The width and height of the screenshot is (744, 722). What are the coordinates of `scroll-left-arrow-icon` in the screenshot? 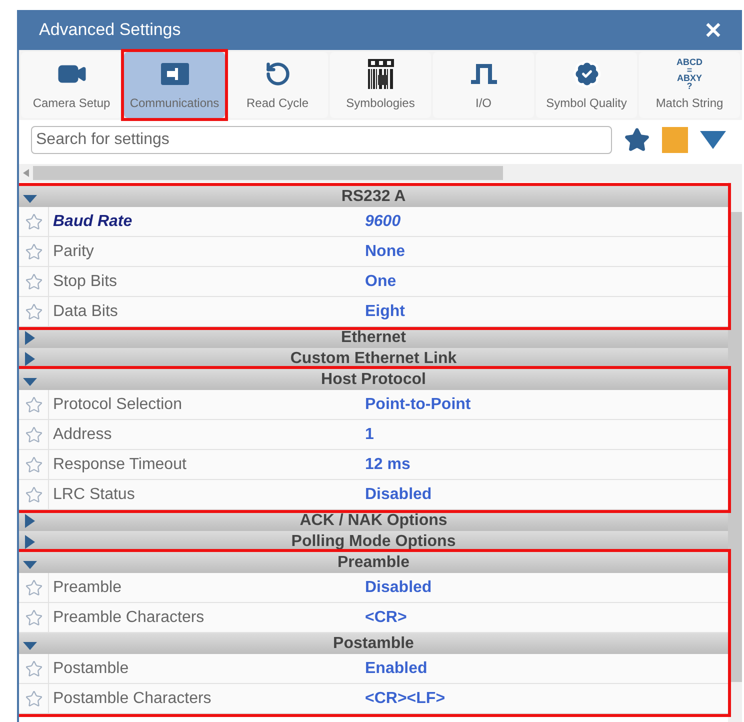 It's located at (26, 173).